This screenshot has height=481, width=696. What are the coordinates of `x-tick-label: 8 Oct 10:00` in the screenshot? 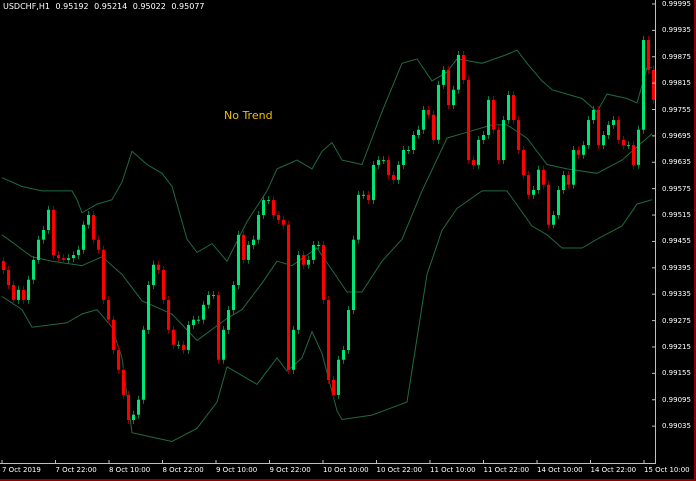 It's located at (130, 470).